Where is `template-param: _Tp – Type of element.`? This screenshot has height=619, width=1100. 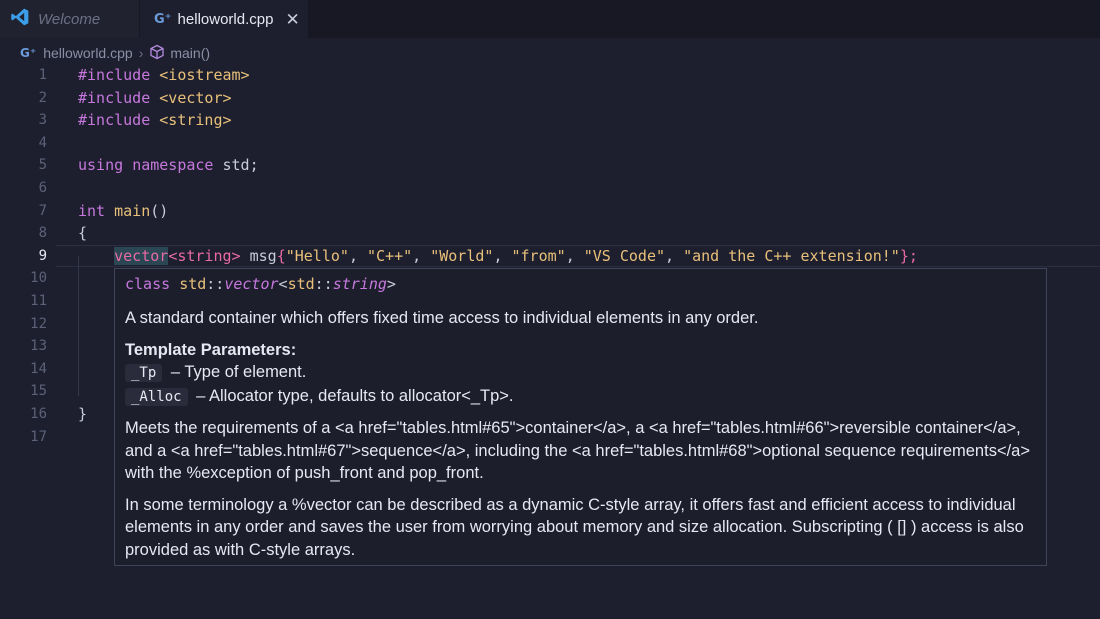 template-param: _Tp – Type of element. is located at coordinates (581, 373).